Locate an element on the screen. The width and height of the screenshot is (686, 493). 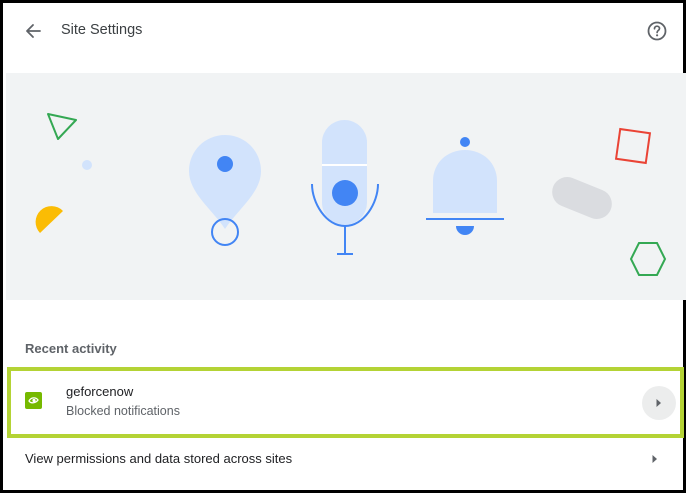
arrow-back-icon is located at coordinates (33, 31).